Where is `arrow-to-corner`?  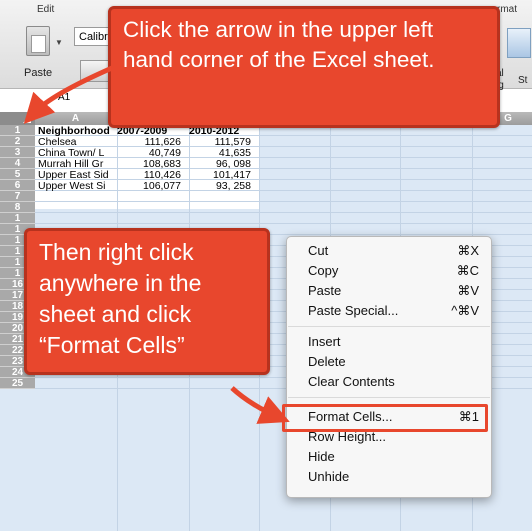
arrow-to-corner is located at coordinates (68, 94).